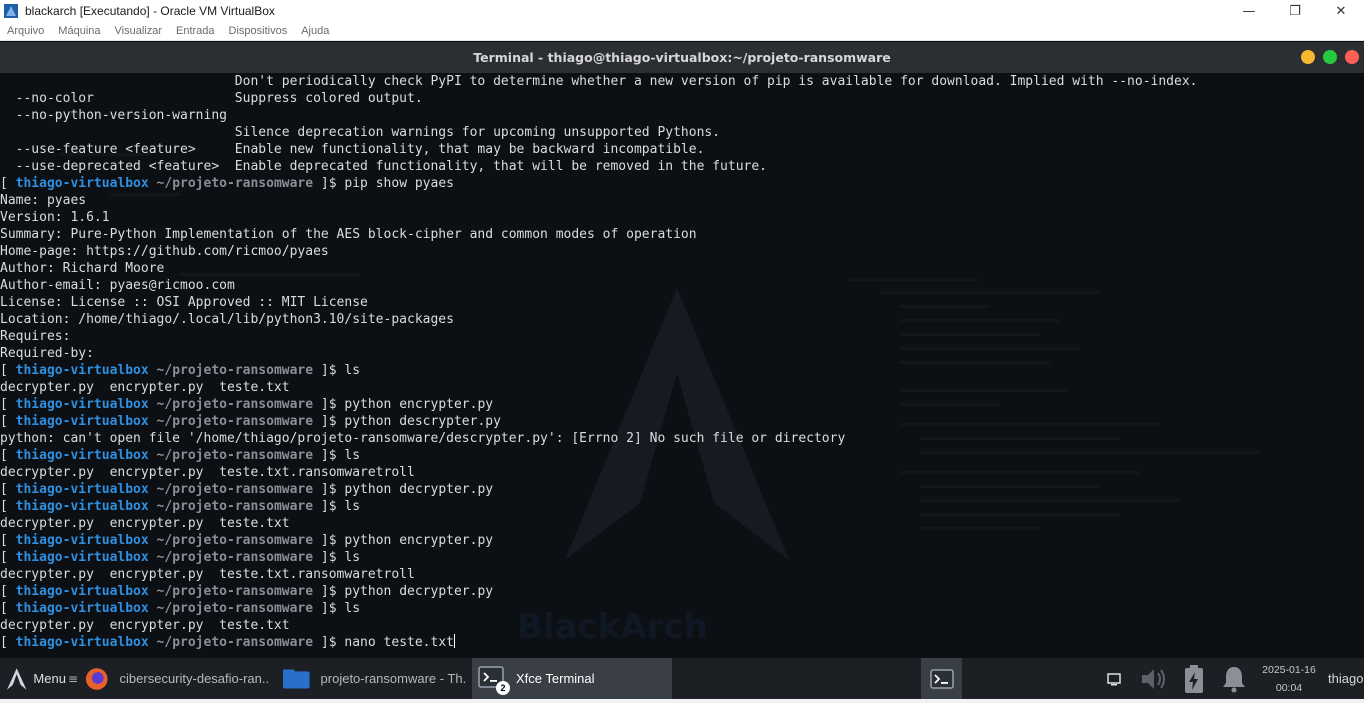 This screenshot has width=1364, height=703. I want to click on clock: 2025-01-16 00:04, so click(1289, 679).